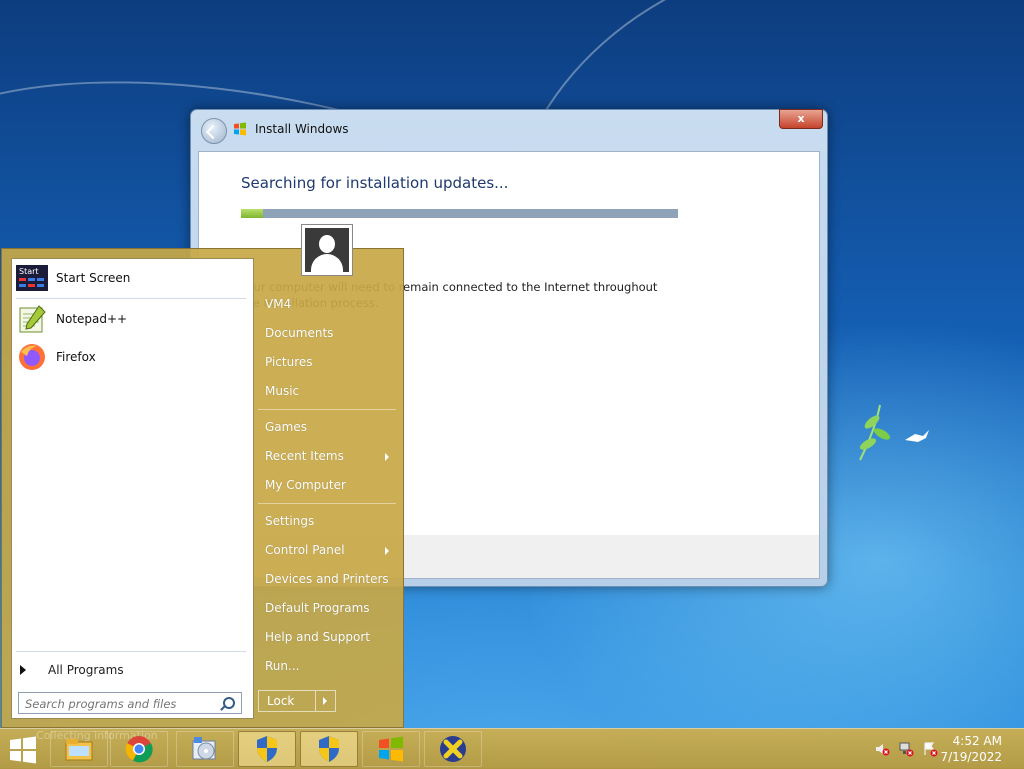 This screenshot has width=1024, height=769. I want to click on menu-item-label: Default Programs, so click(317, 608).